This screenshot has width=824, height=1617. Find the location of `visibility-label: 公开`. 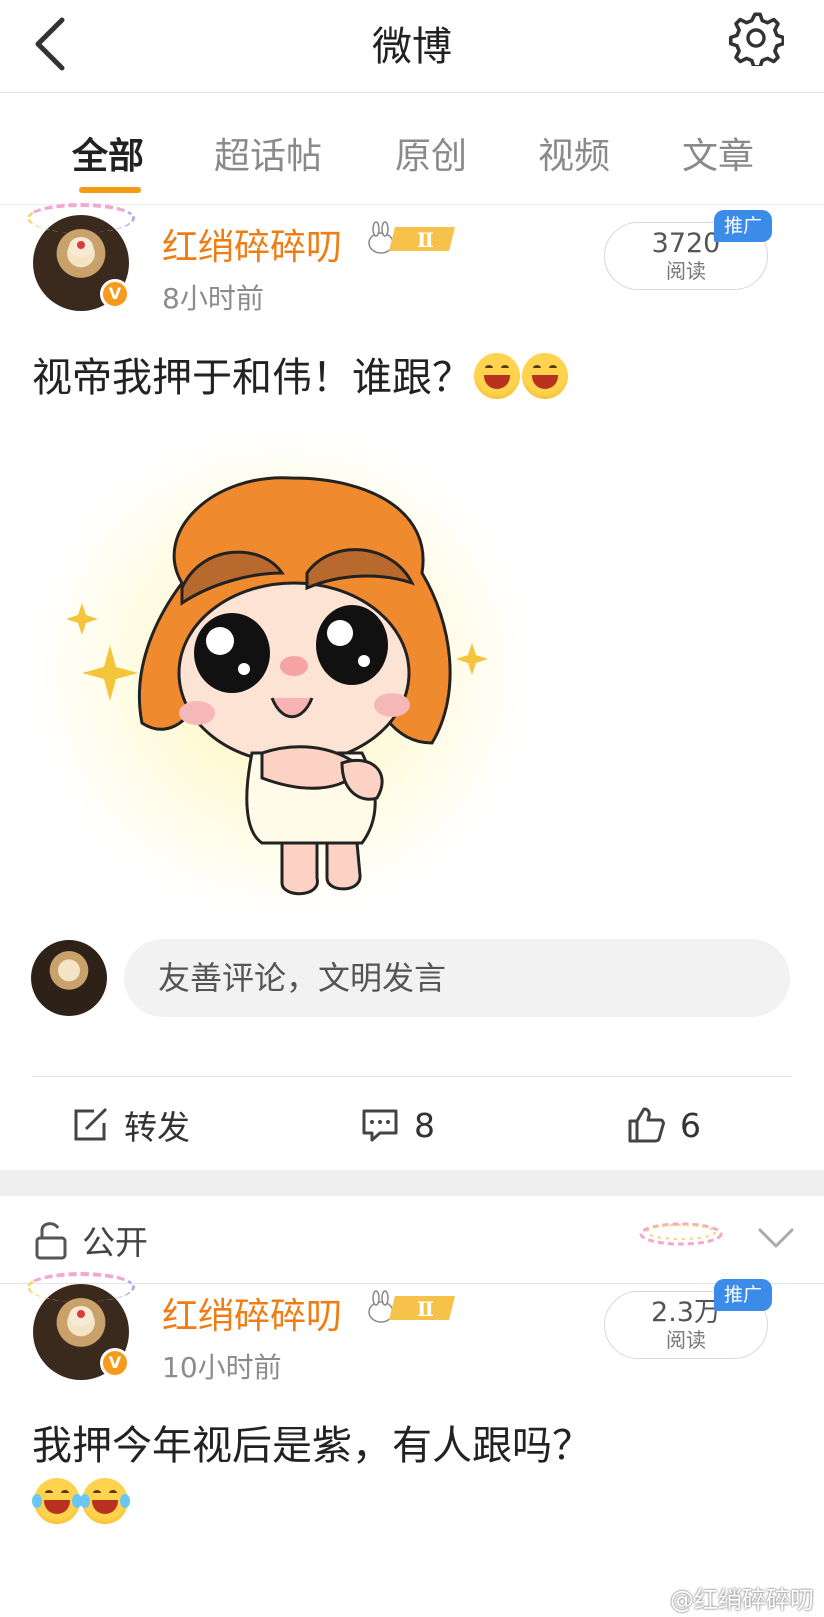

visibility-label: 公开 is located at coordinates (115, 1240).